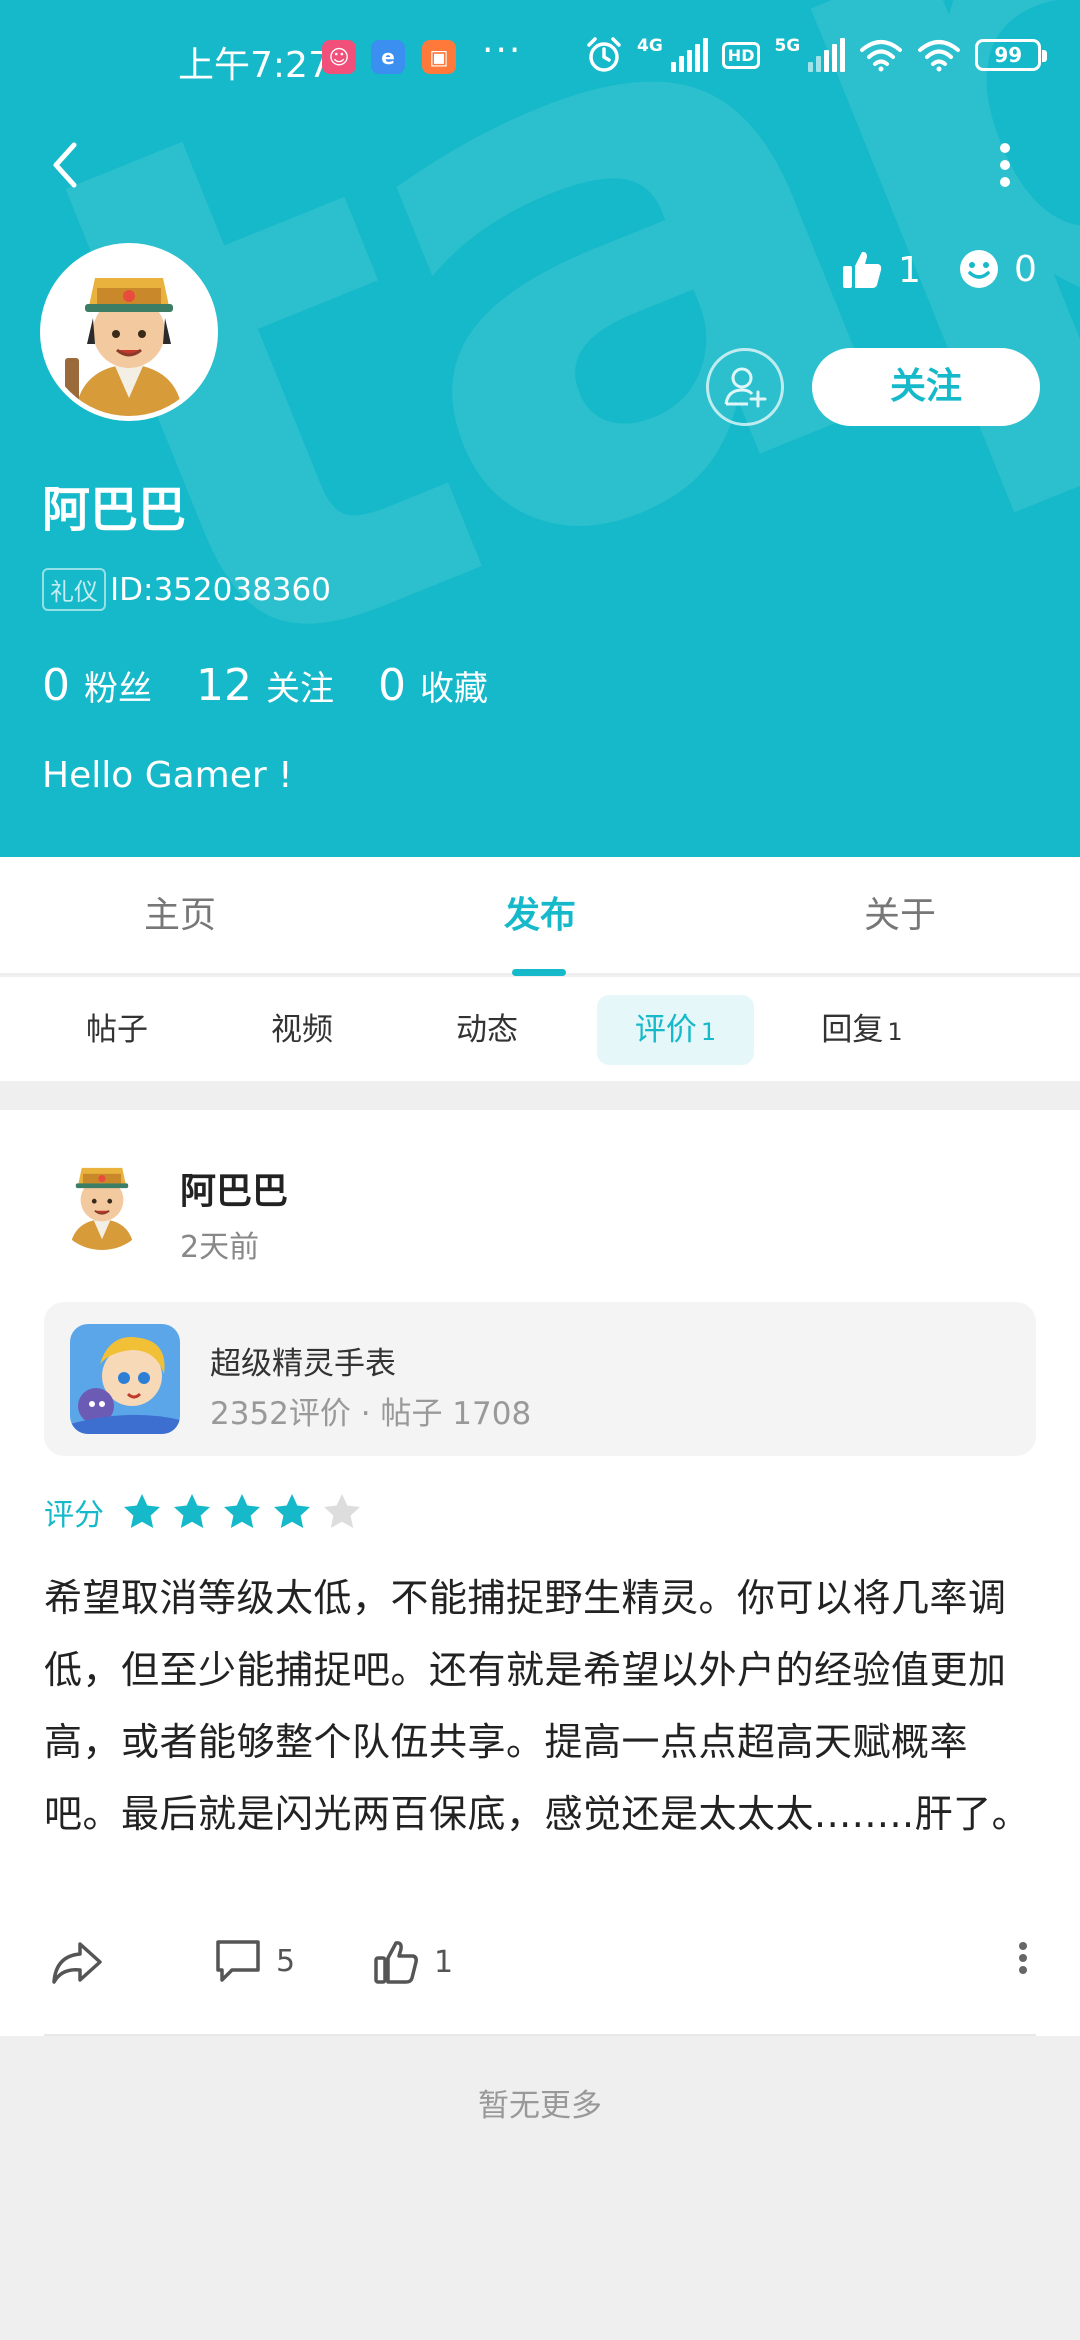  What do you see at coordinates (65, 165) in the screenshot?
I see `chevron-left-icon` at bounding box center [65, 165].